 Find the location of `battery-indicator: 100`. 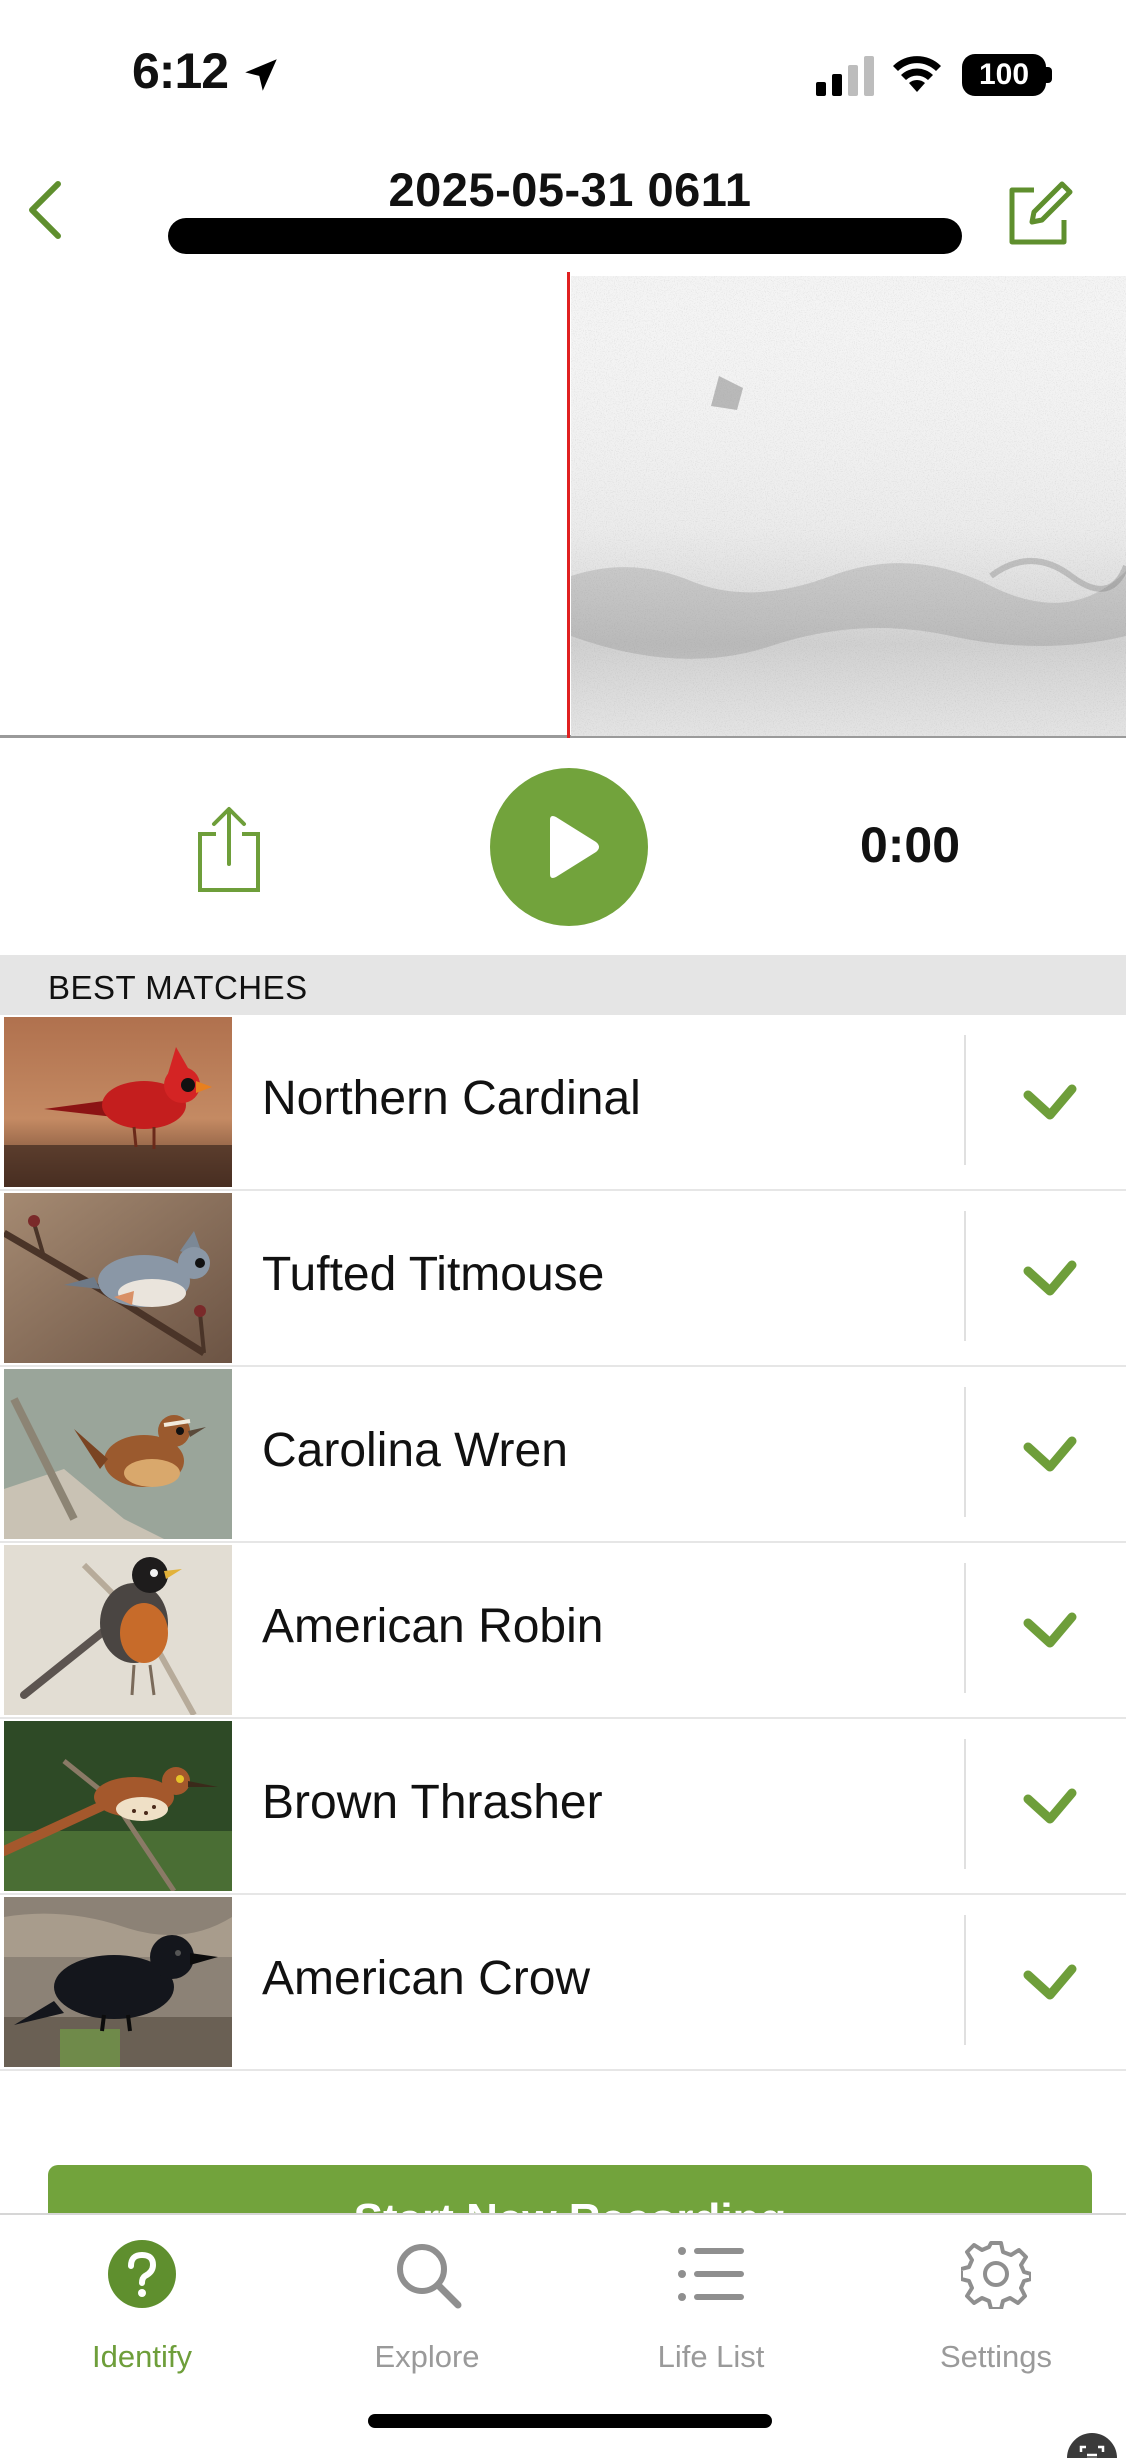

battery-indicator: 100 is located at coordinates (1004, 75).